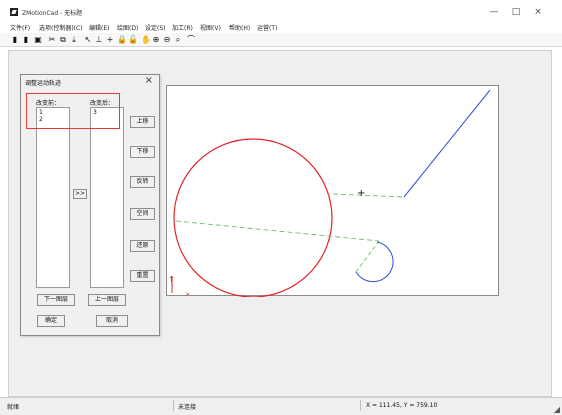 This screenshot has width=562, height=415. Describe the element at coordinates (107, 197) in the screenshot. I see `after-list: 3` at that location.